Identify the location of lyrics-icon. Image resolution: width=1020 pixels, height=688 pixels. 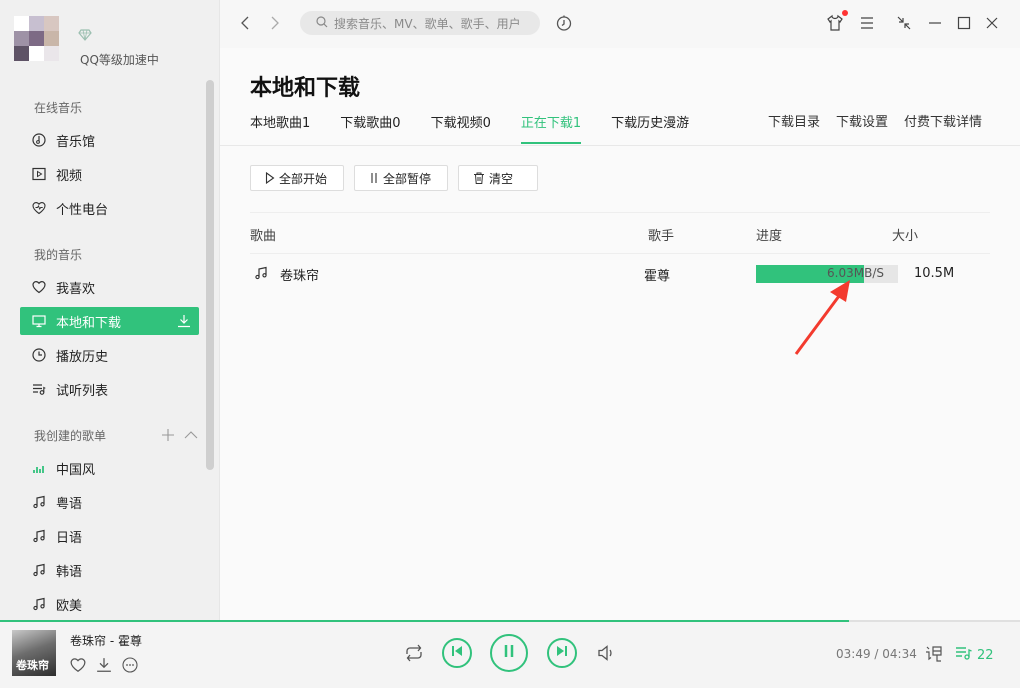
(934, 654).